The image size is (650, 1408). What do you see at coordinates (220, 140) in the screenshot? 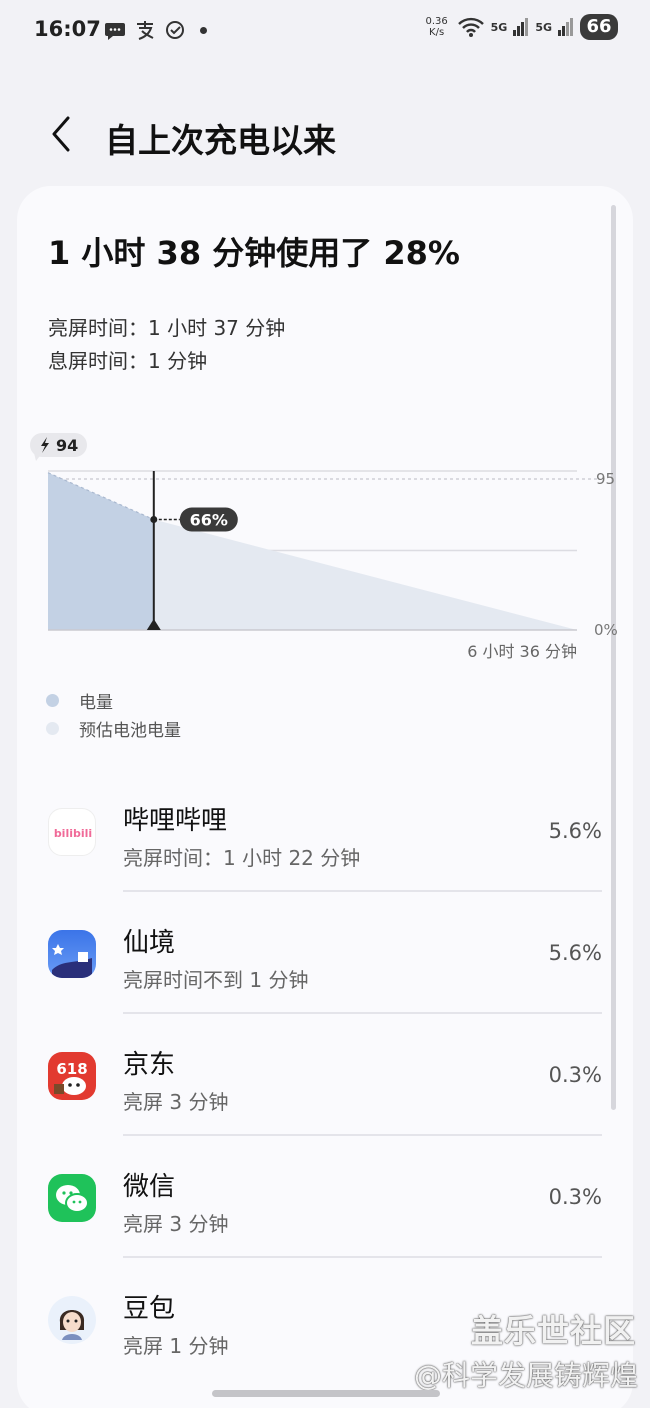
I see `page-title: 自上次充电以来` at bounding box center [220, 140].